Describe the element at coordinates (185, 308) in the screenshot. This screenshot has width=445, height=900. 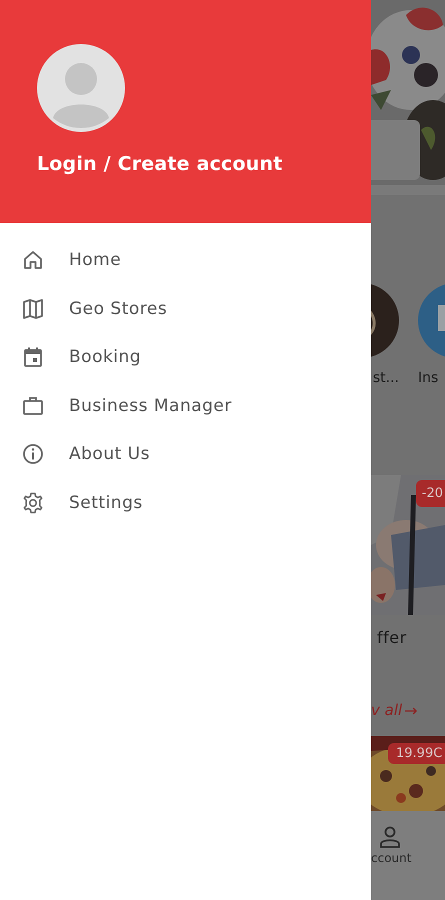
I see `menu-item: Geo Stores` at that location.